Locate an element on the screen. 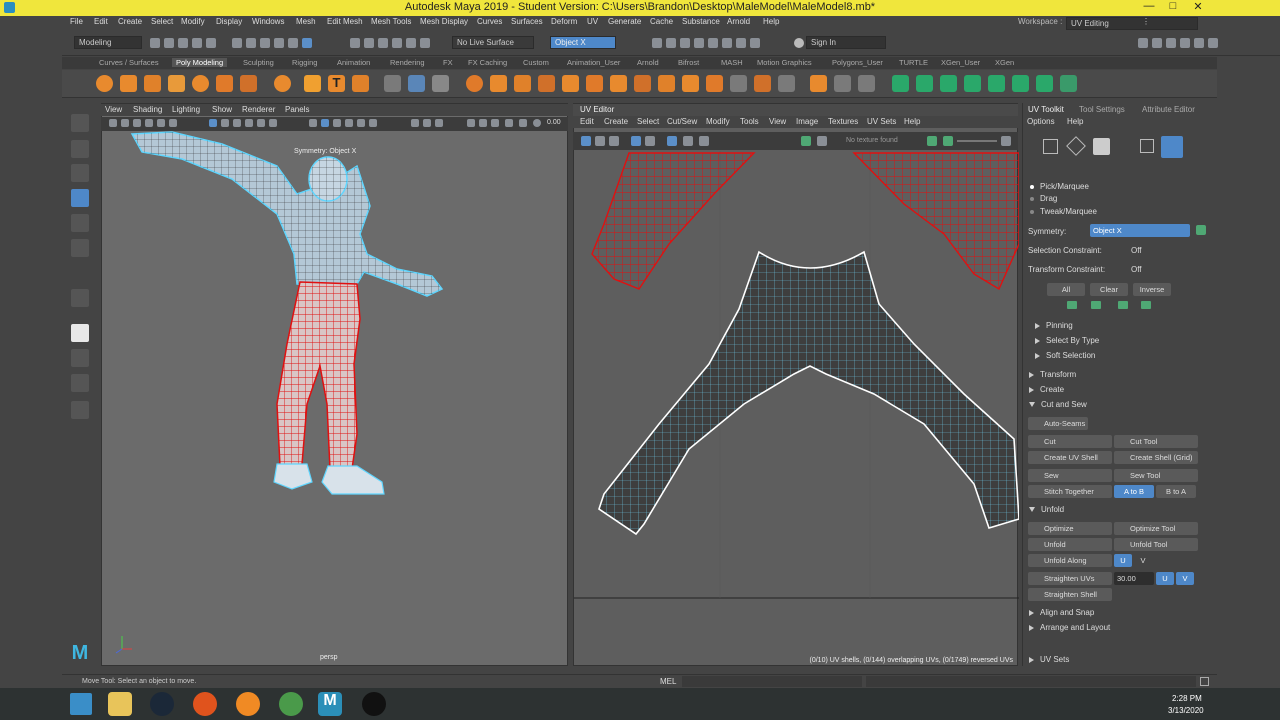 The height and width of the screenshot is (720, 1280). poly-cylinder-icon is located at coordinates (152, 83).